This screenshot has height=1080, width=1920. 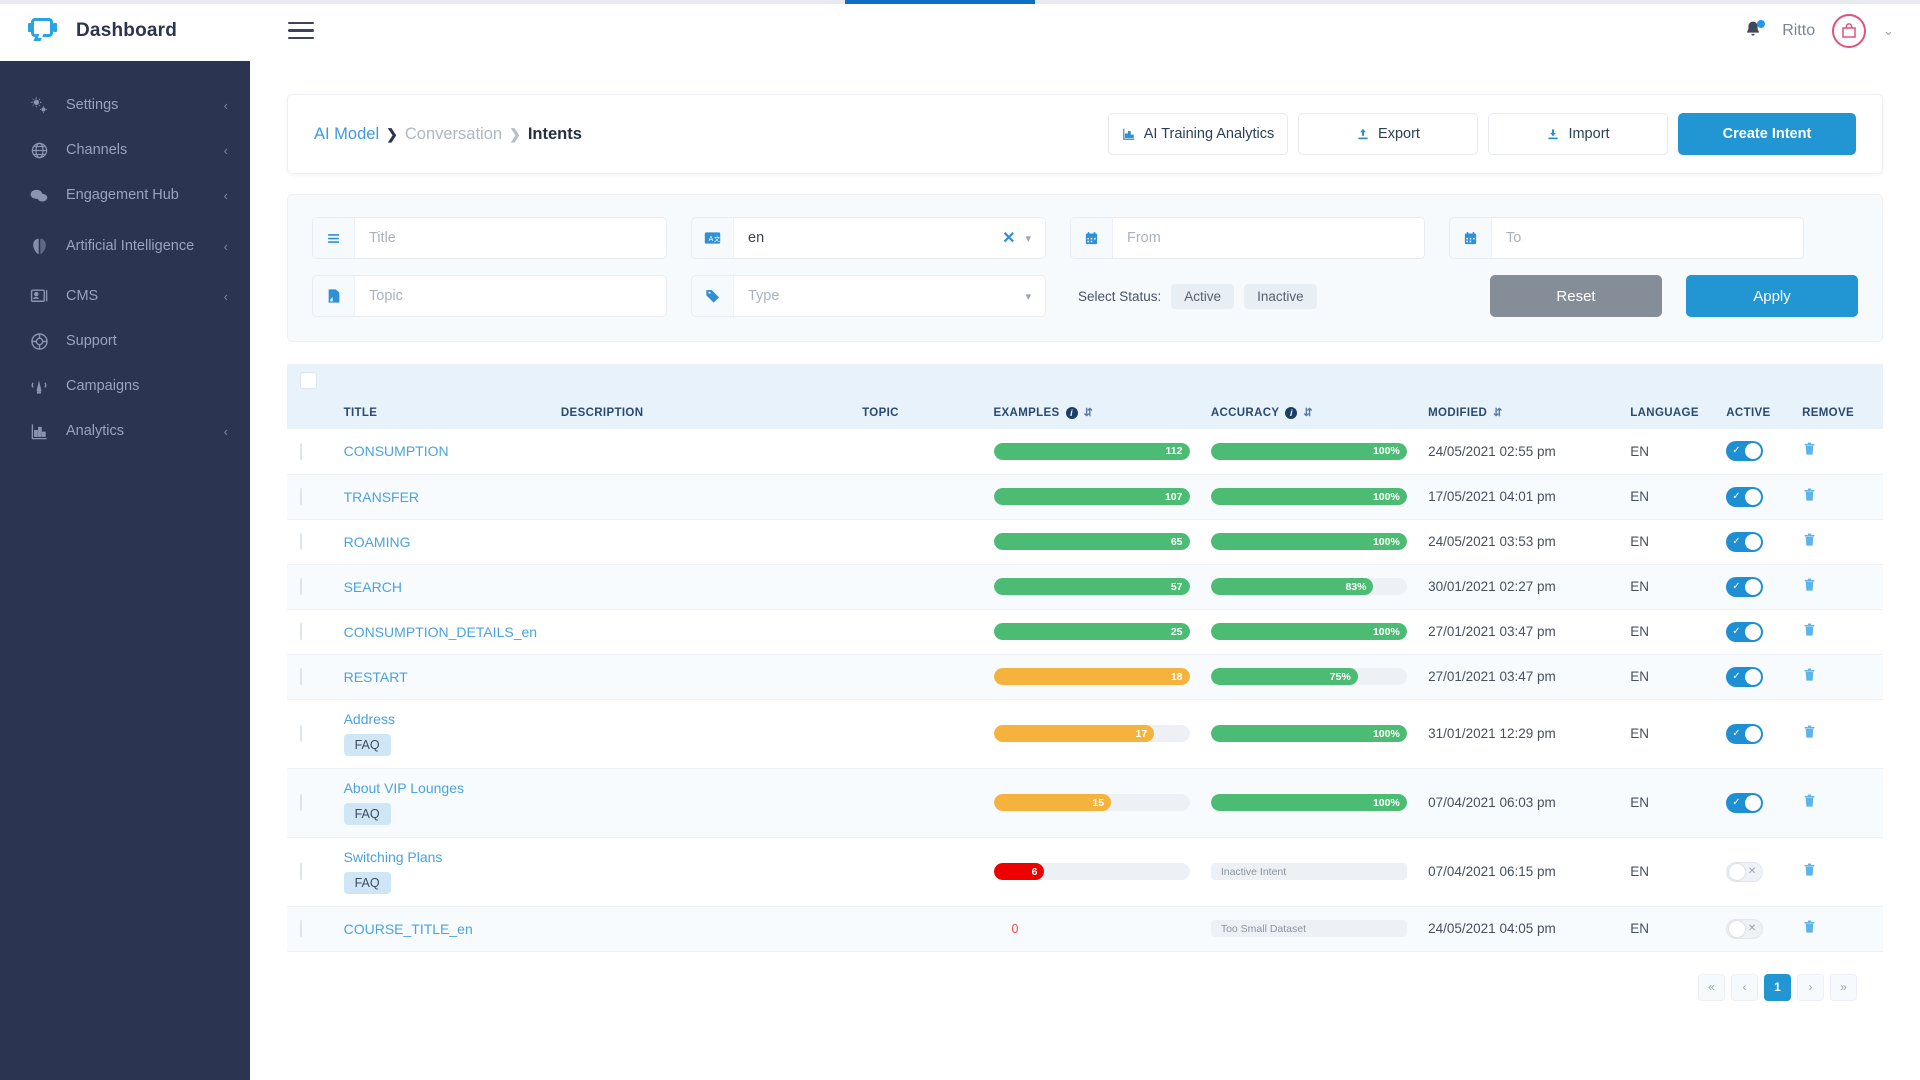 What do you see at coordinates (510, 296) in the screenshot?
I see `topic-input` at bounding box center [510, 296].